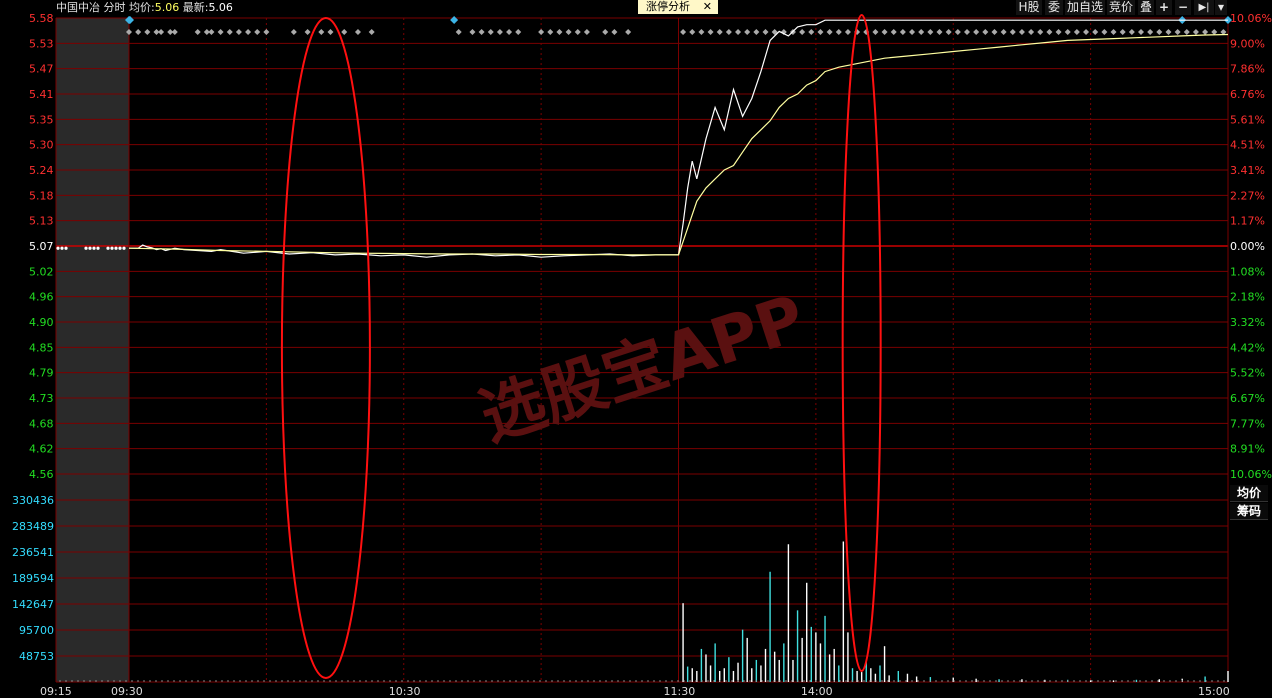 The image size is (1272, 698). What do you see at coordinates (41, 246) in the screenshot?
I see `price-axis-label: 5.07` at bounding box center [41, 246].